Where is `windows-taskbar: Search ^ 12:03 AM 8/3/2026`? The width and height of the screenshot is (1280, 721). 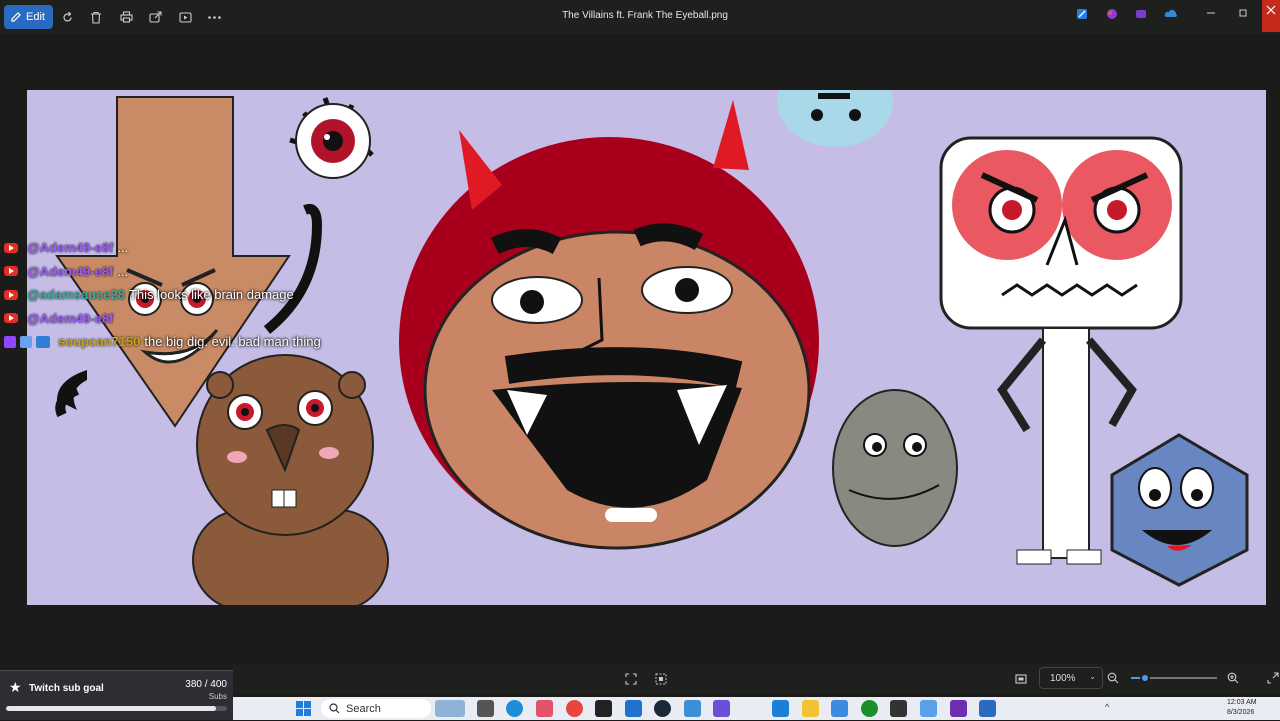 windows-taskbar: Search ^ 12:03 AM 8/3/2026 is located at coordinates (756, 708).